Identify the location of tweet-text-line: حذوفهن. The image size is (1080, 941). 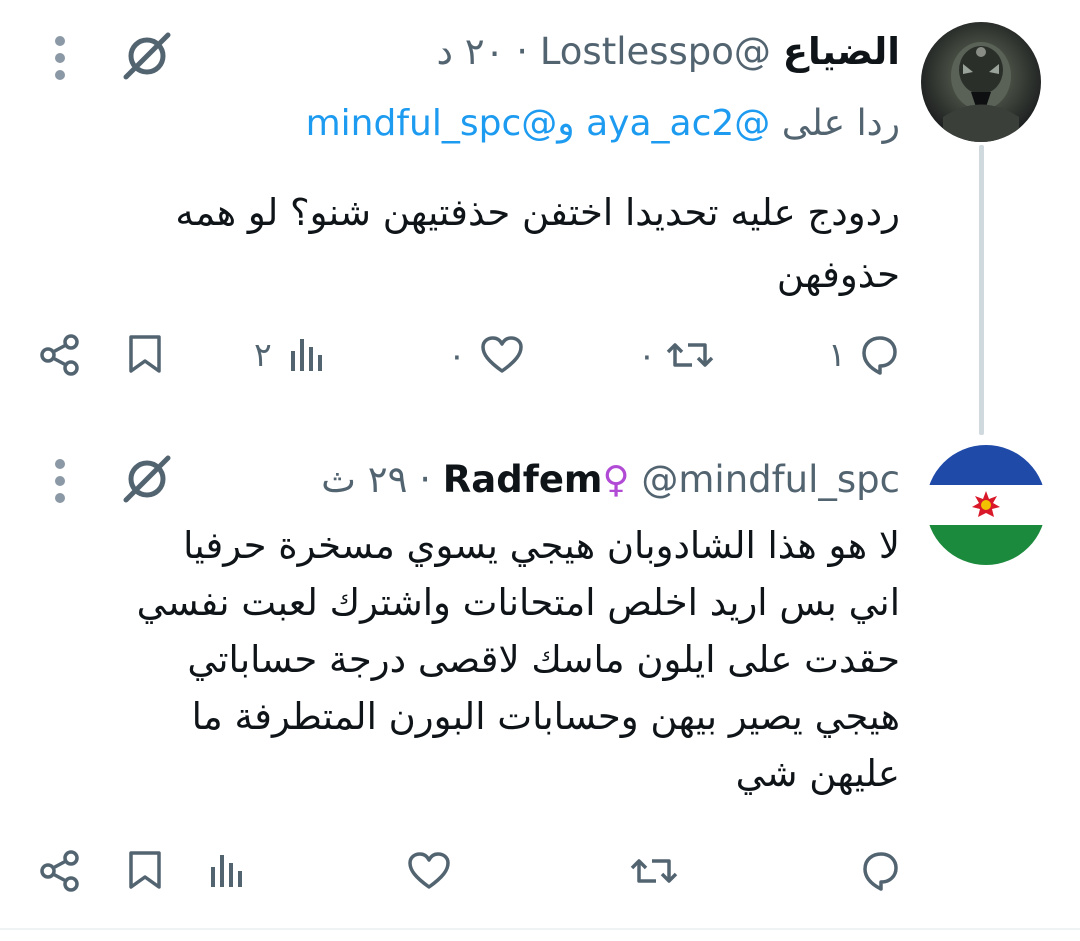
(838, 274).